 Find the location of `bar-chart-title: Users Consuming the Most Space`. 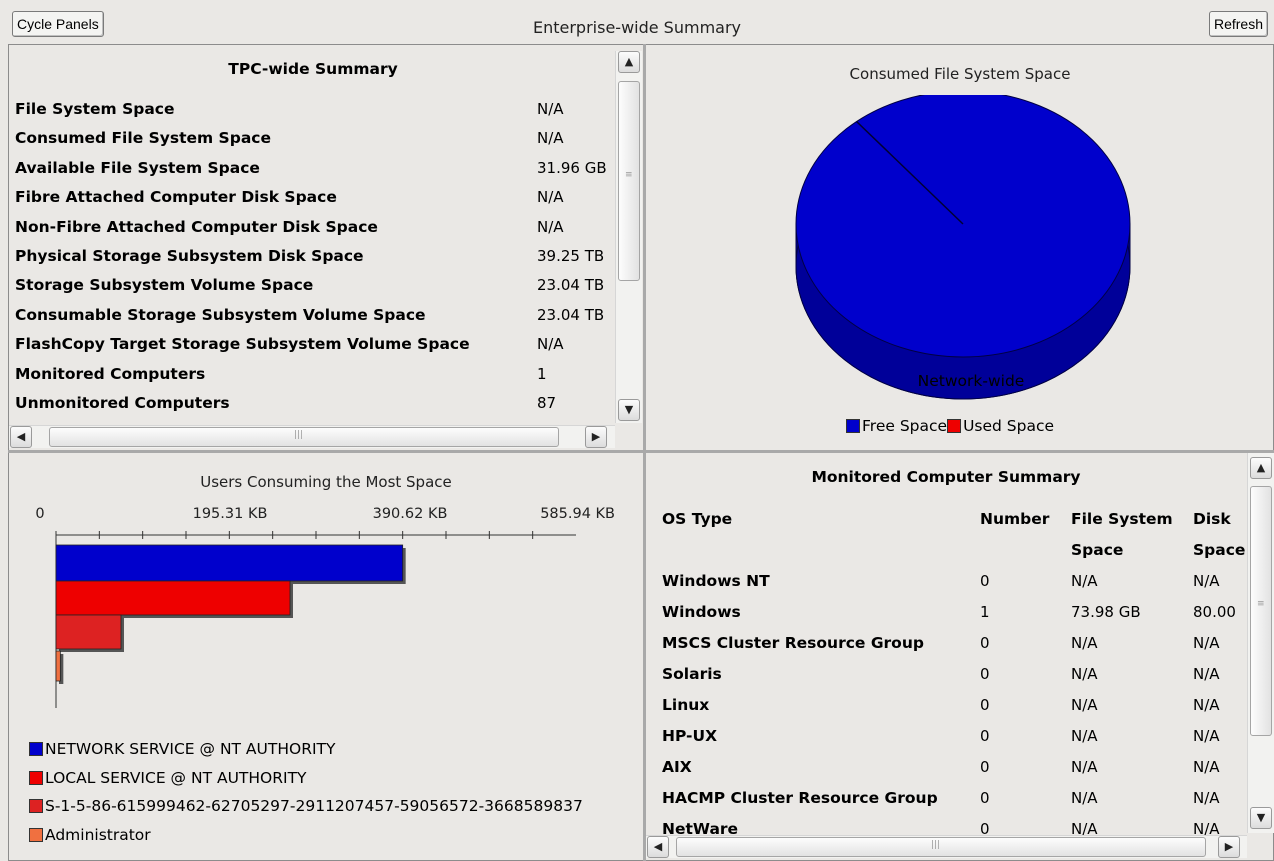

bar-chart-title: Users Consuming the Most Space is located at coordinates (326, 482).